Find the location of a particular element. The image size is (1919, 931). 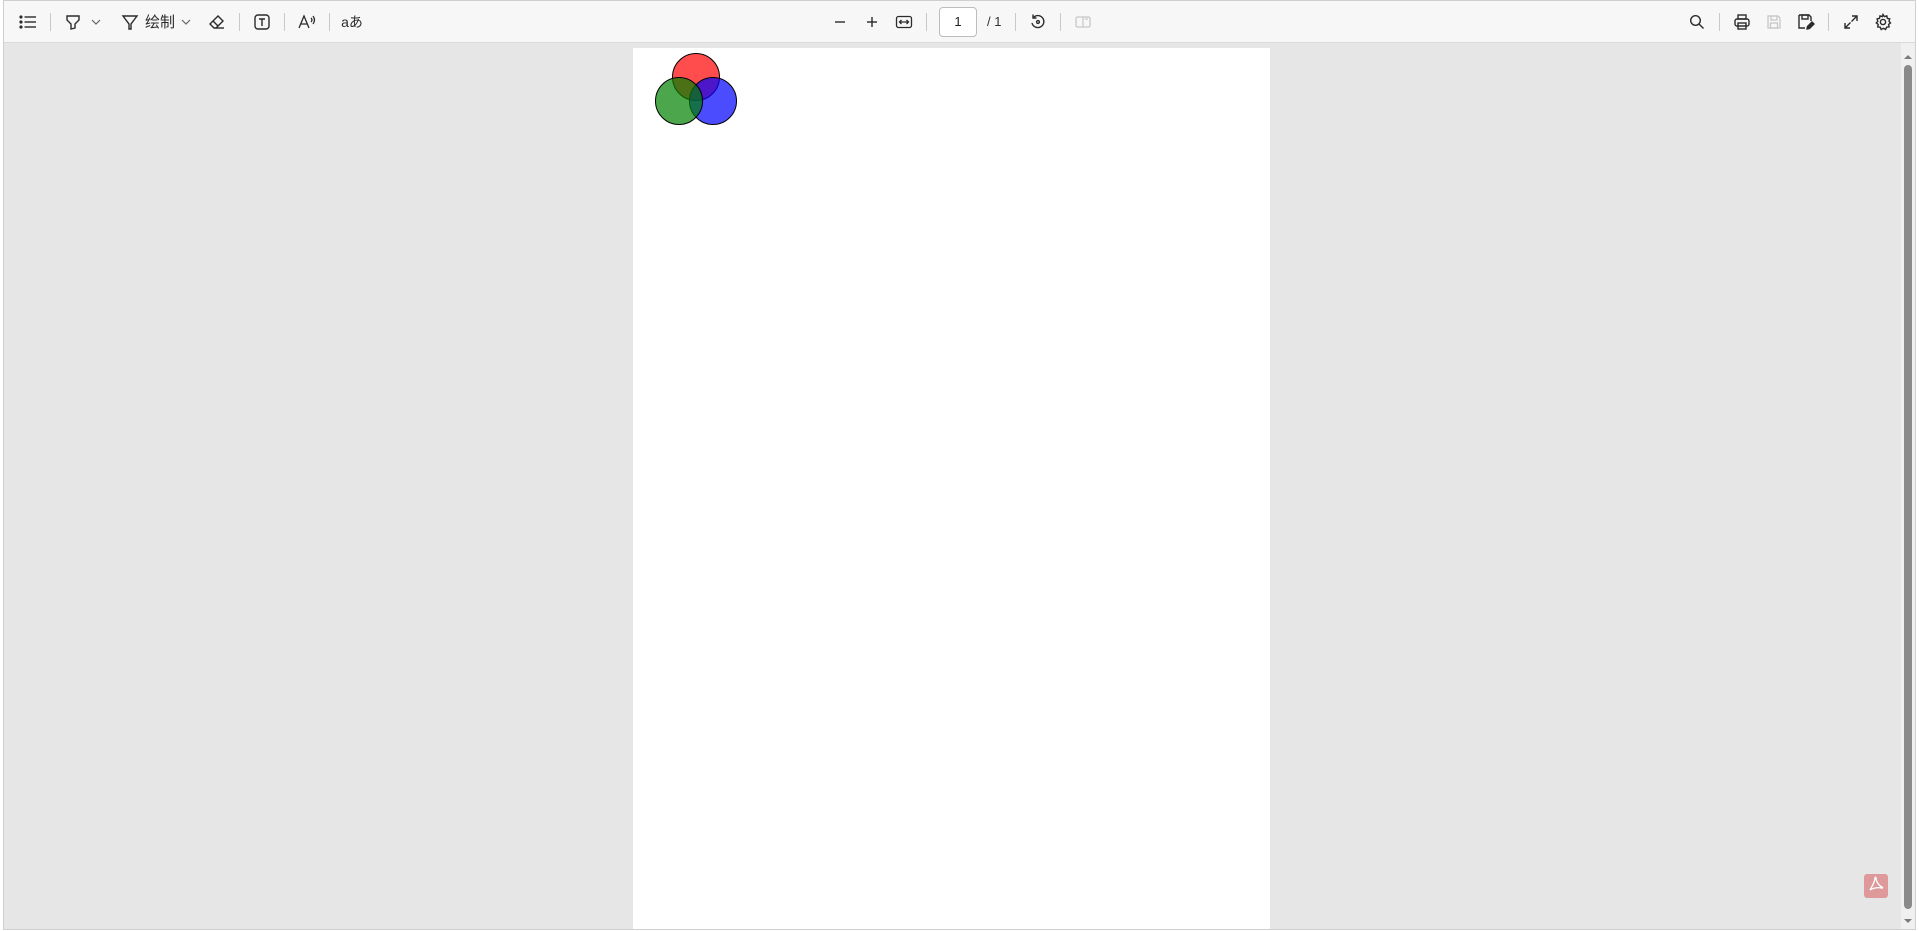

rotate-icon is located at coordinates (1038, 22).